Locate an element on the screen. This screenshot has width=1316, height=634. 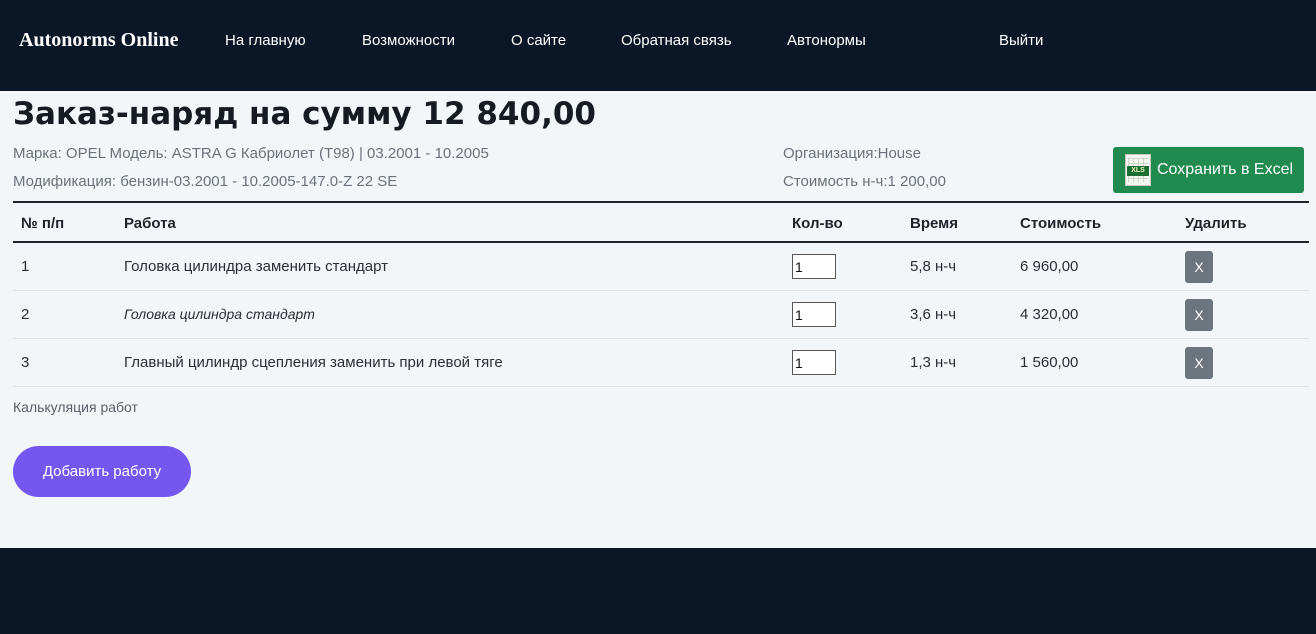
row-time: 3,6 н-ч is located at coordinates (933, 314).